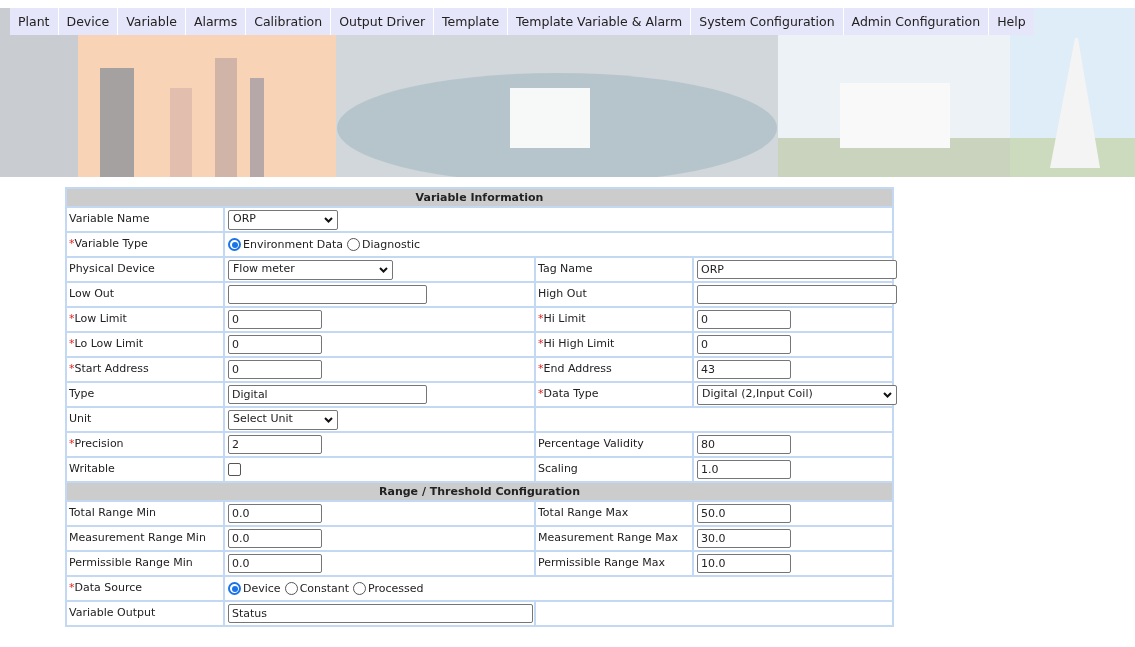  Describe the element at coordinates (327, 394) in the screenshot. I see `input-field: Digital` at that location.